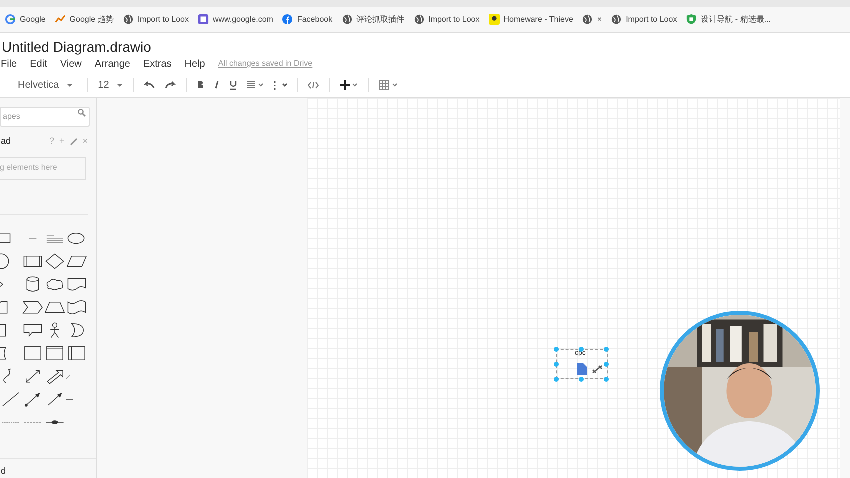 This screenshot has height=478, width=850. Describe the element at coordinates (236, 20) in the screenshot. I see `bookmark-link: www.google.com` at that location.